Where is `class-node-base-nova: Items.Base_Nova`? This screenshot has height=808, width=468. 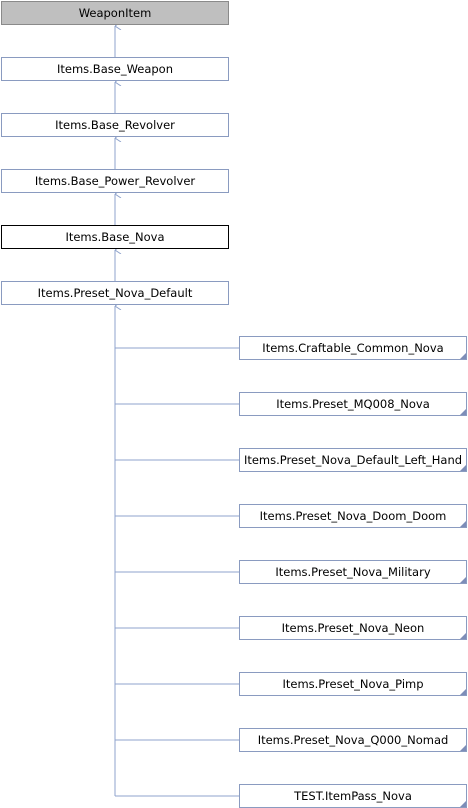
class-node-base-nova: Items.Base_Nova is located at coordinates (115, 237).